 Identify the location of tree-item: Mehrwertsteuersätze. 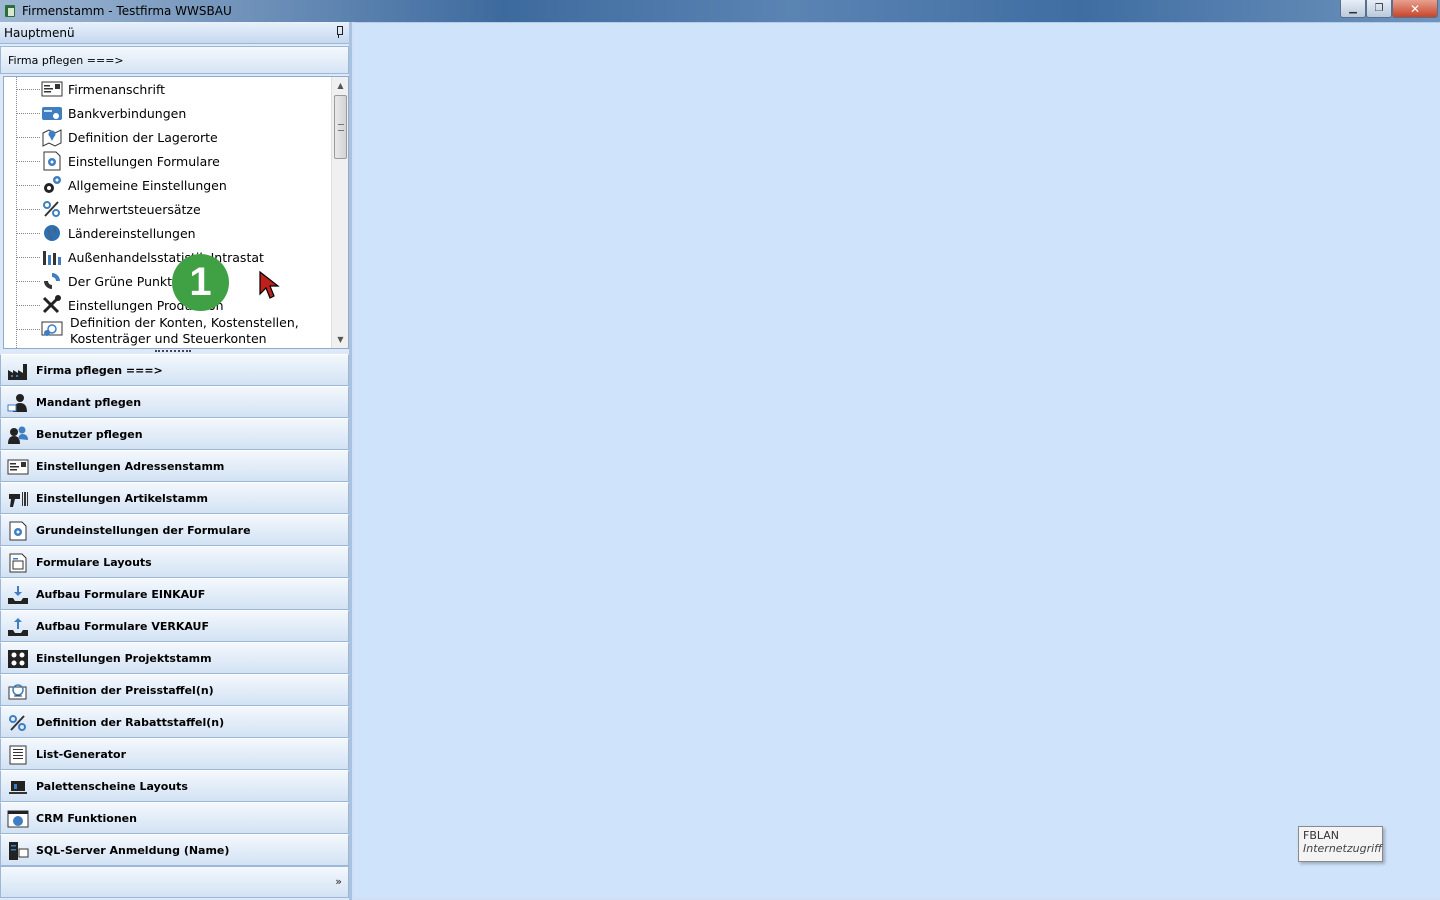
(166, 209).